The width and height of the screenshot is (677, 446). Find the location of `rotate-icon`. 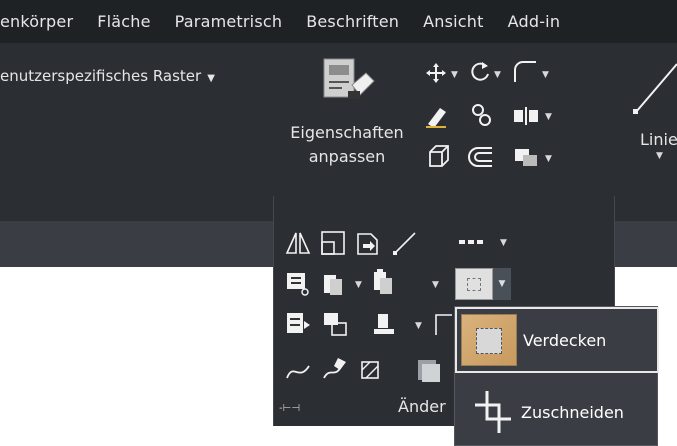

rotate-icon is located at coordinates (480, 72).